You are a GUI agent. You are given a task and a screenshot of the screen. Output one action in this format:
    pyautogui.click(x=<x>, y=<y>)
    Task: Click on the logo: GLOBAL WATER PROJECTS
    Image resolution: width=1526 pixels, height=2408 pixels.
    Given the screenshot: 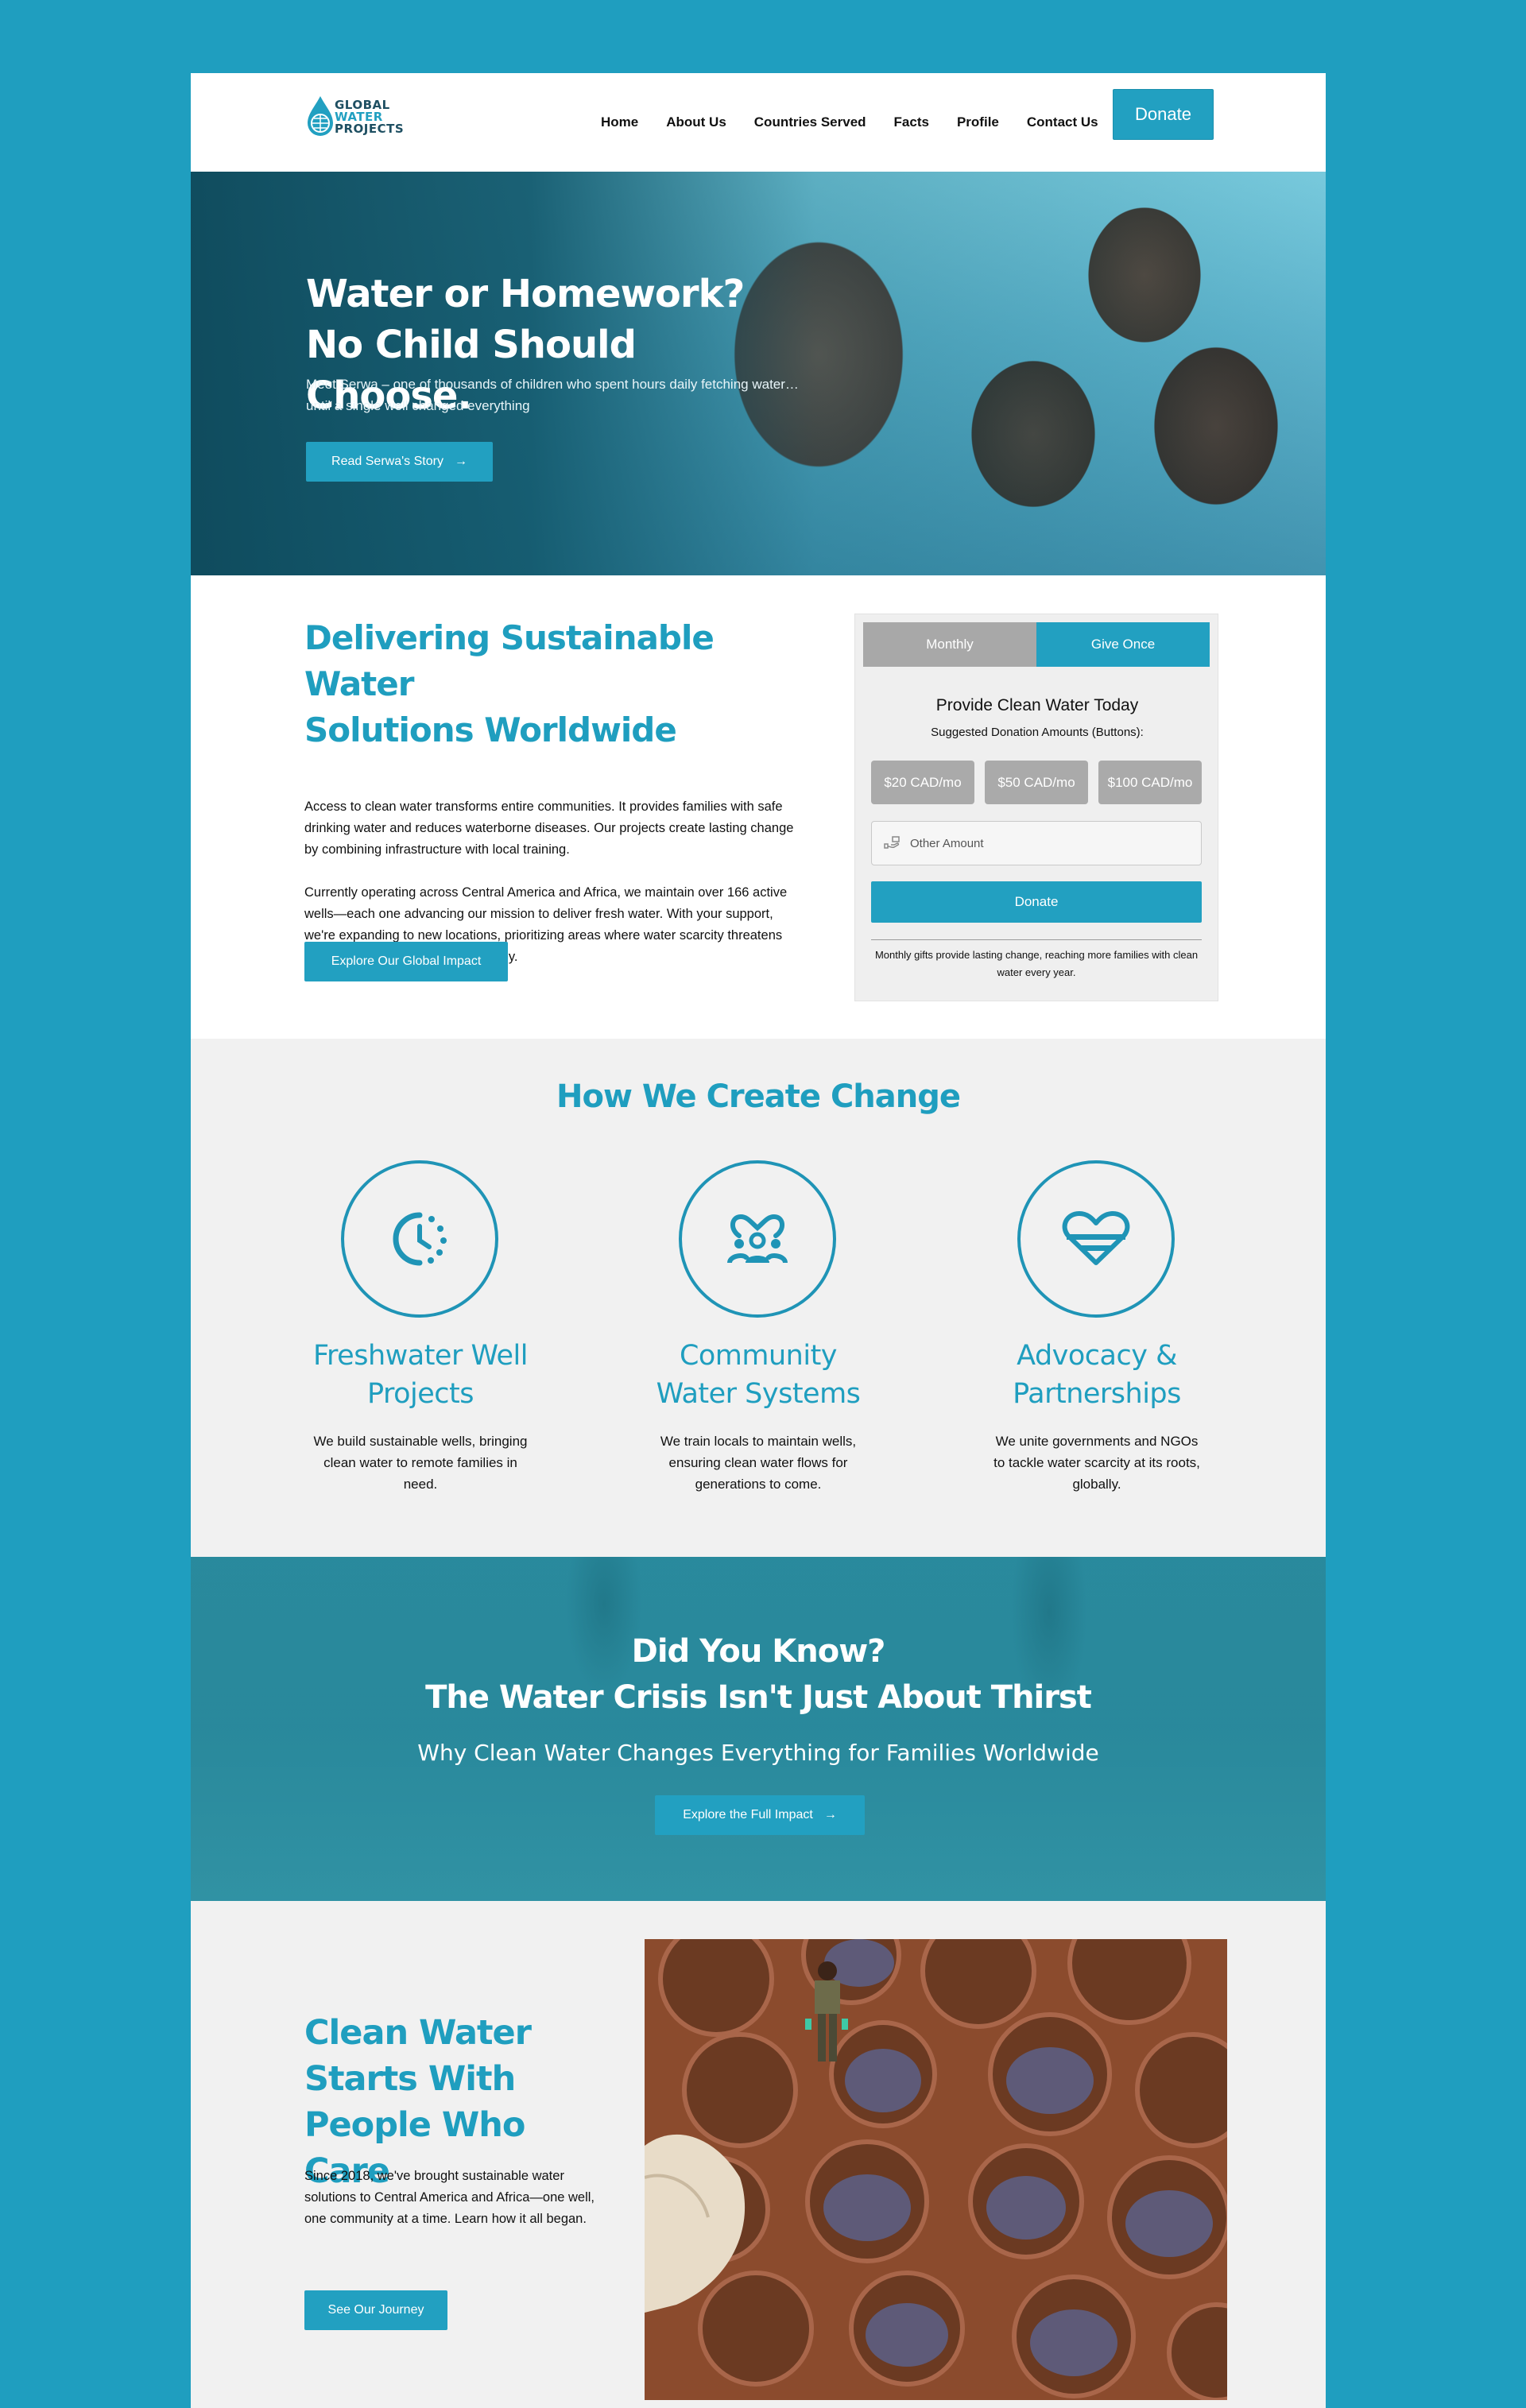 What is the action you would take?
    pyautogui.click(x=360, y=117)
    